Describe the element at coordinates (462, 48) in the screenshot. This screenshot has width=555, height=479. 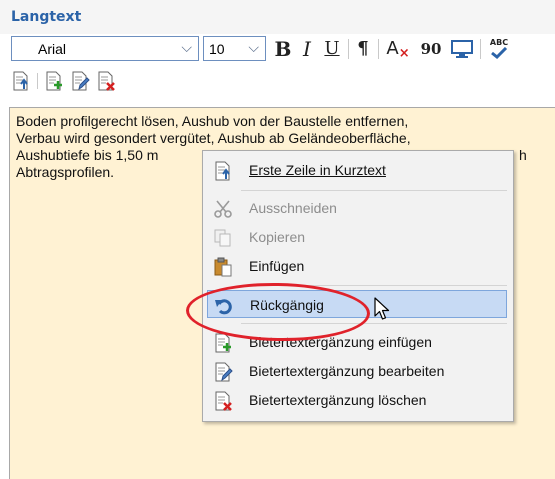
I see `screen-icon` at that location.